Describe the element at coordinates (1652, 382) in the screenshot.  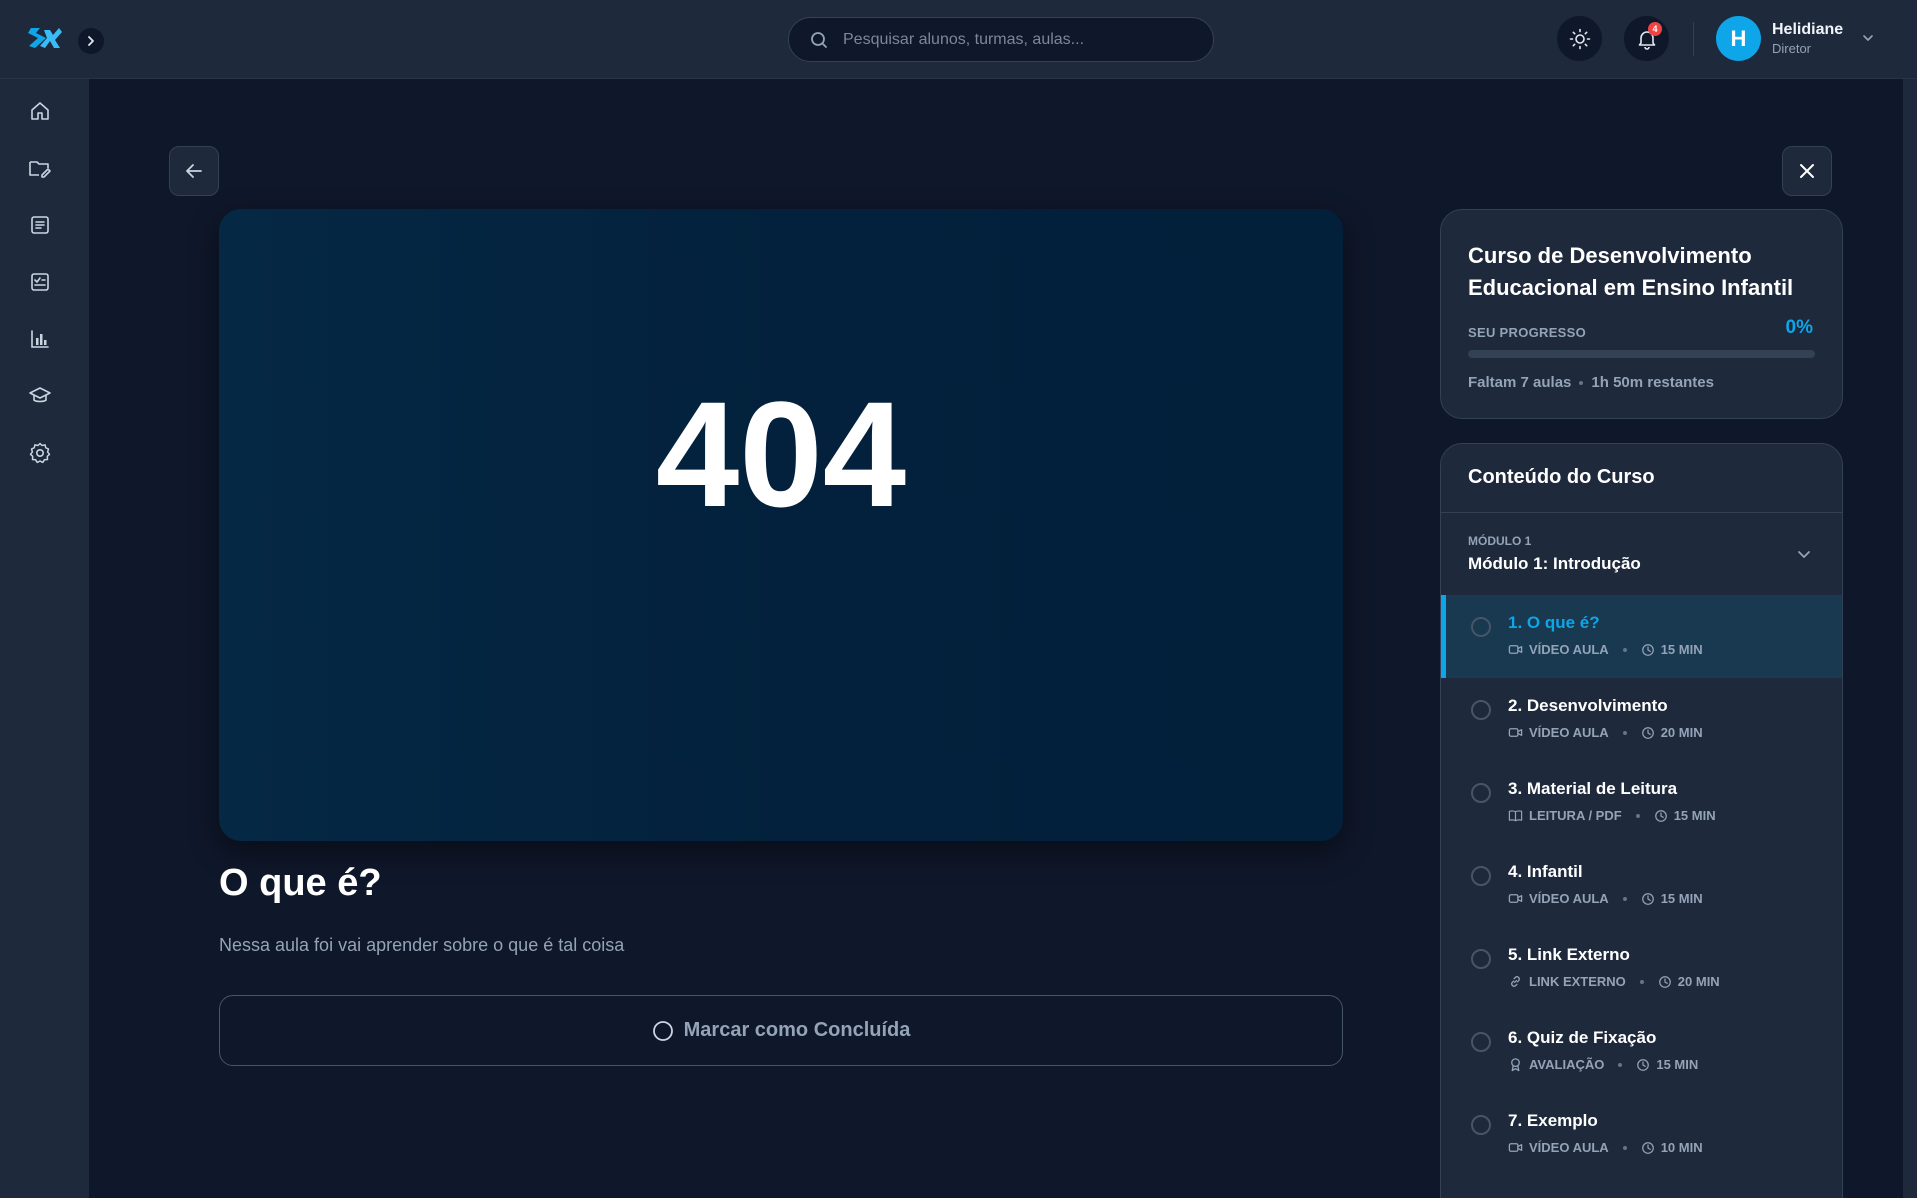
I see `remaining-time: 1h 50m restantes` at that location.